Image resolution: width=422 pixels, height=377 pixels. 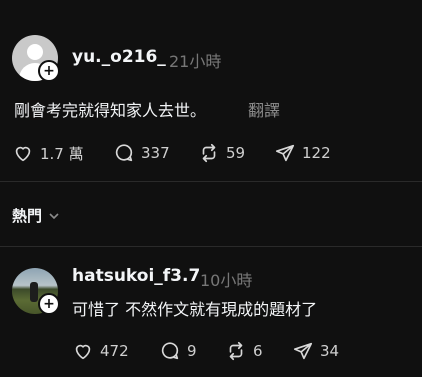 What do you see at coordinates (264, 109) in the screenshot?
I see `translate-button: 翻譯` at bounding box center [264, 109].